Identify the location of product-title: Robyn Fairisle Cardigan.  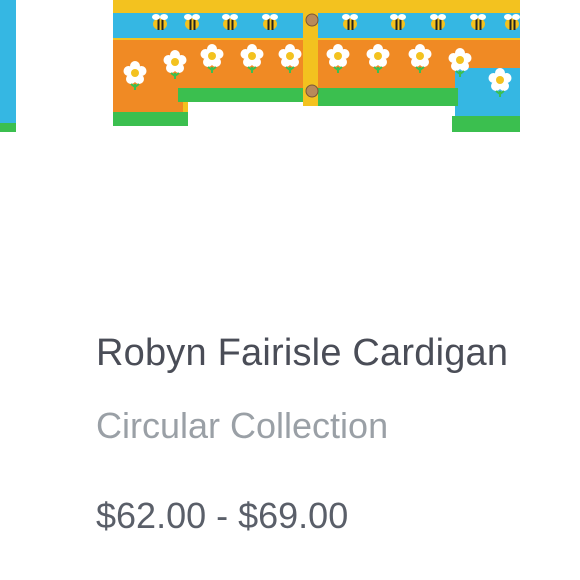
(330, 353).